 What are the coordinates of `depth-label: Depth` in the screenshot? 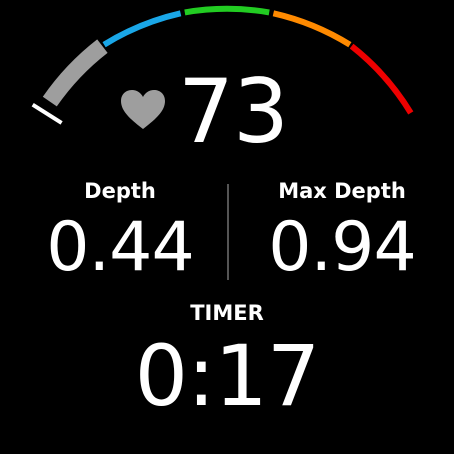 It's located at (120, 191).